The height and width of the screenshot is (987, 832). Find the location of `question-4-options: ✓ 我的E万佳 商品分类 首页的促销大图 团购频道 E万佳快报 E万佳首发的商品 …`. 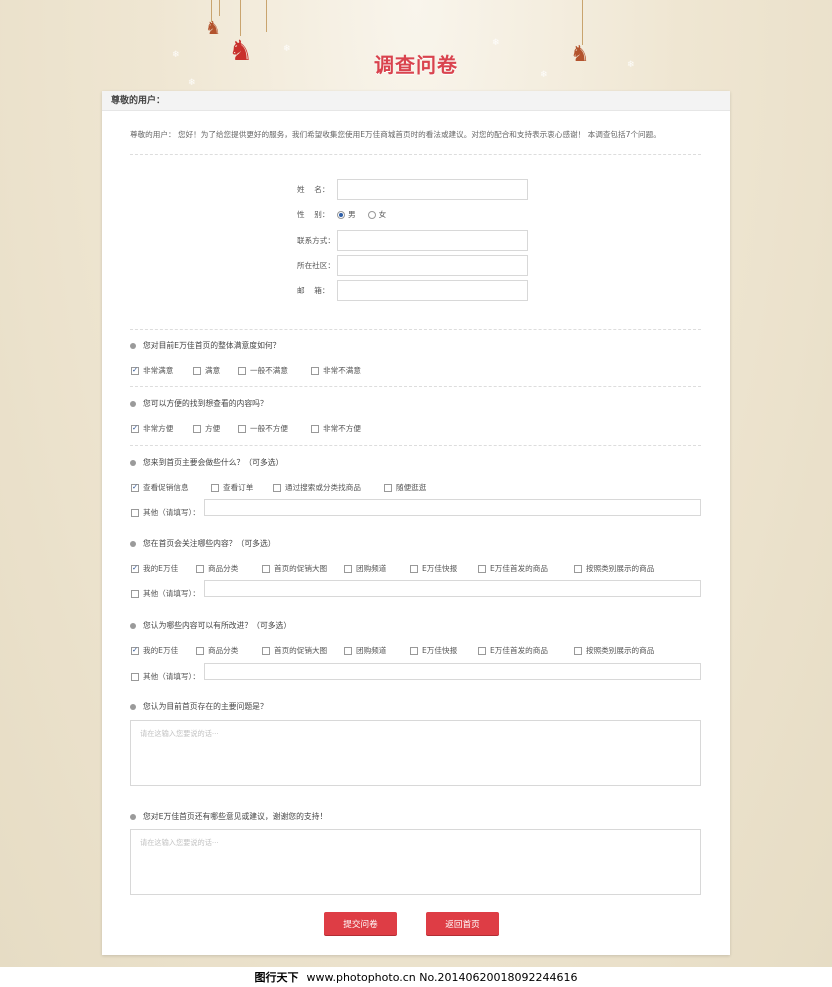

question-4-options: ✓ 我的E万佳 商品分类 首页的促销大图 团购频道 E万佳快报 E万佳首发的商品 … is located at coordinates (392, 568).